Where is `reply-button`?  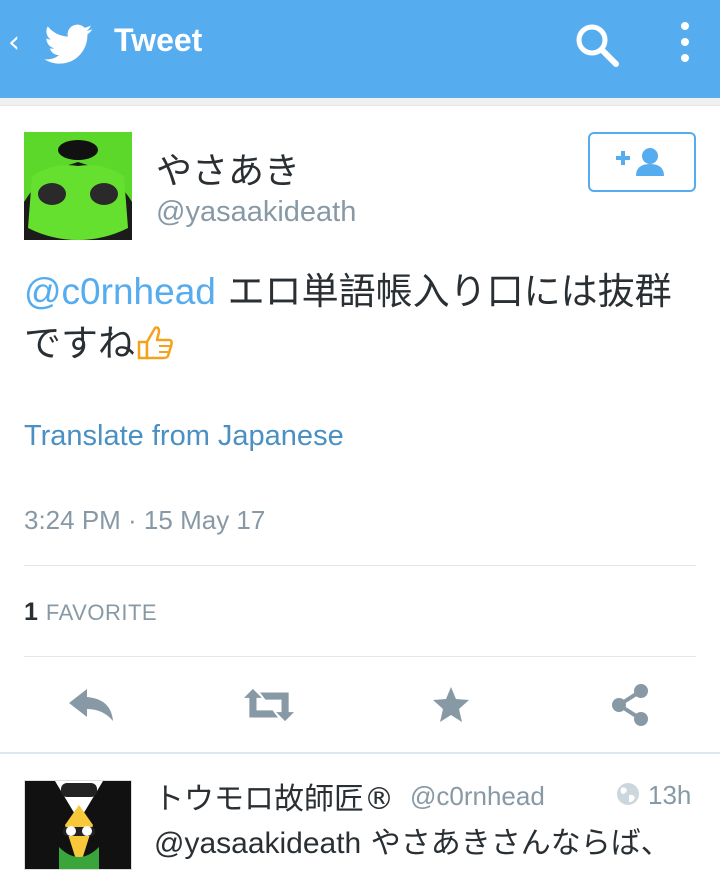 reply-button is located at coordinates (91, 705).